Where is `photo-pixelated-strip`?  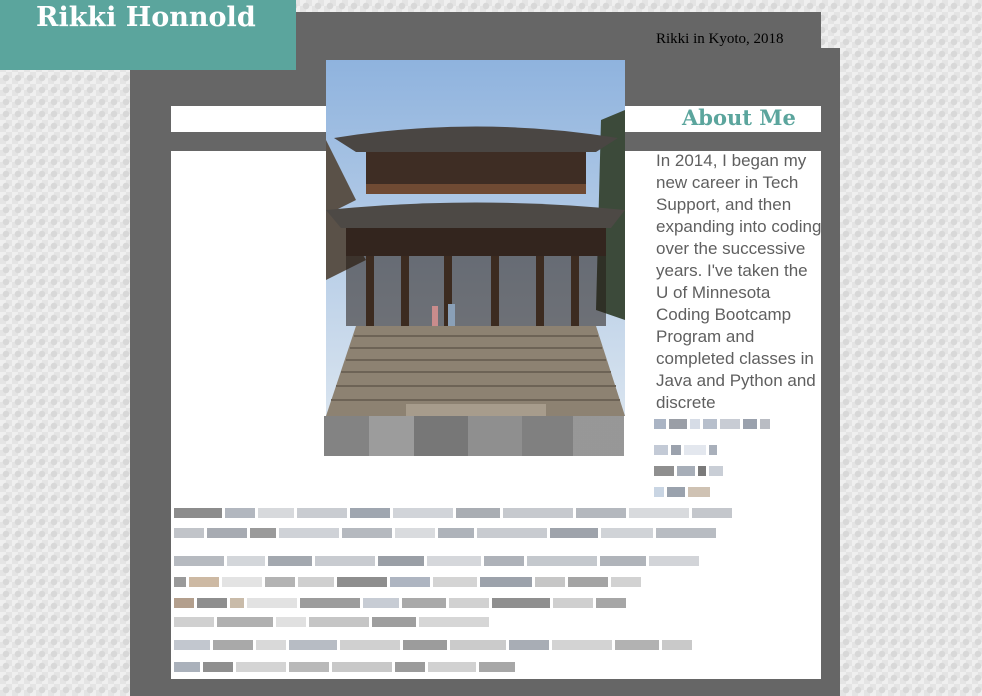 photo-pixelated-strip is located at coordinates (474, 436).